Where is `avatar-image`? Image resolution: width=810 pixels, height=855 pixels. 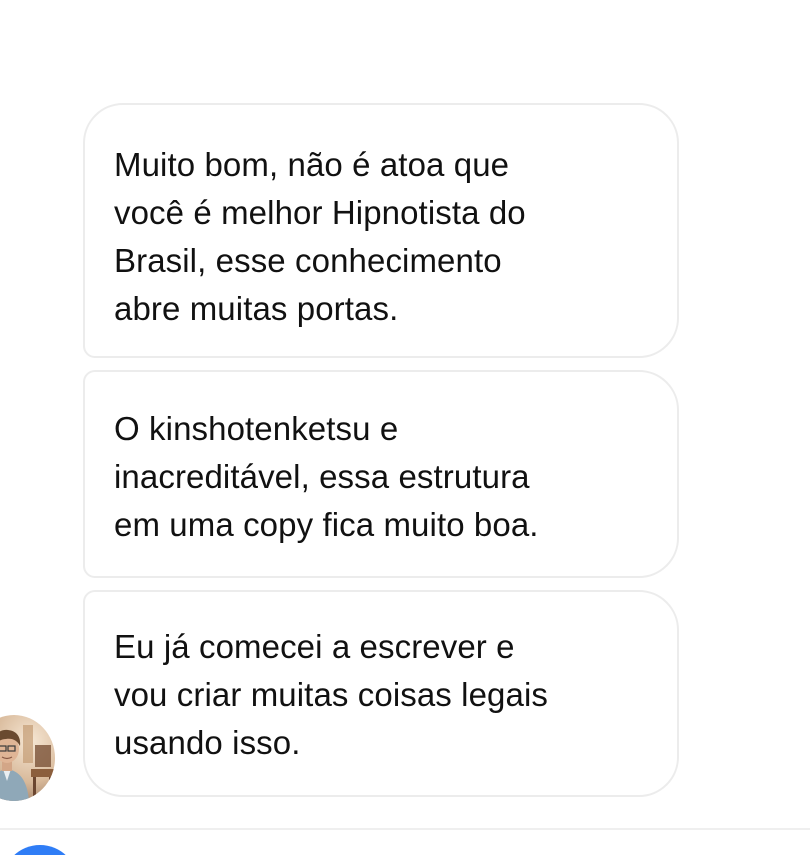 avatar-image is located at coordinates (27, 758).